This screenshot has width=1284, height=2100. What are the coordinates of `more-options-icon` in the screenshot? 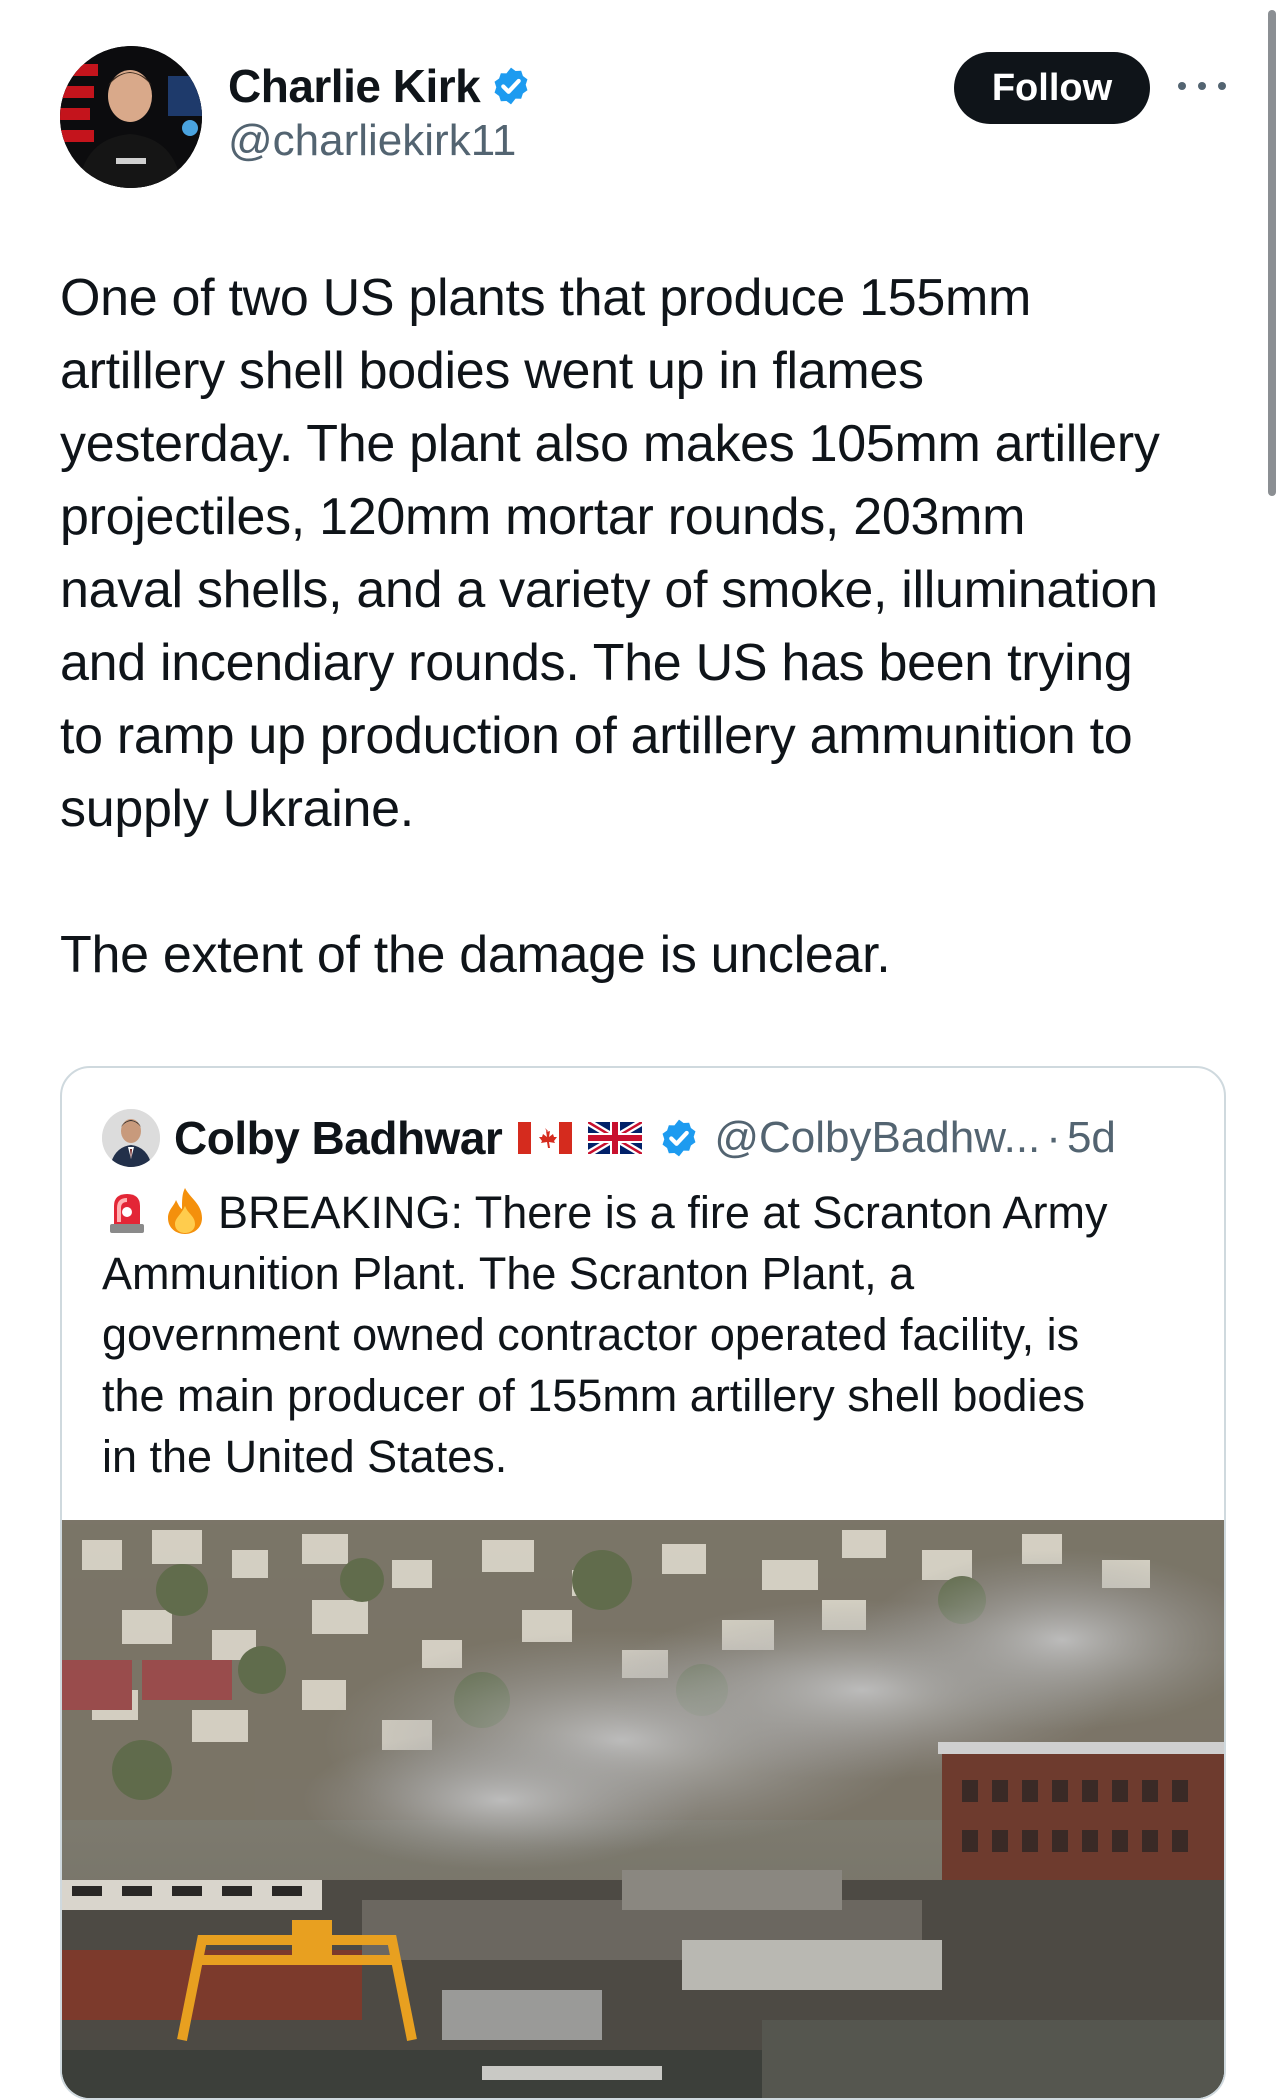 It's located at (1202, 86).